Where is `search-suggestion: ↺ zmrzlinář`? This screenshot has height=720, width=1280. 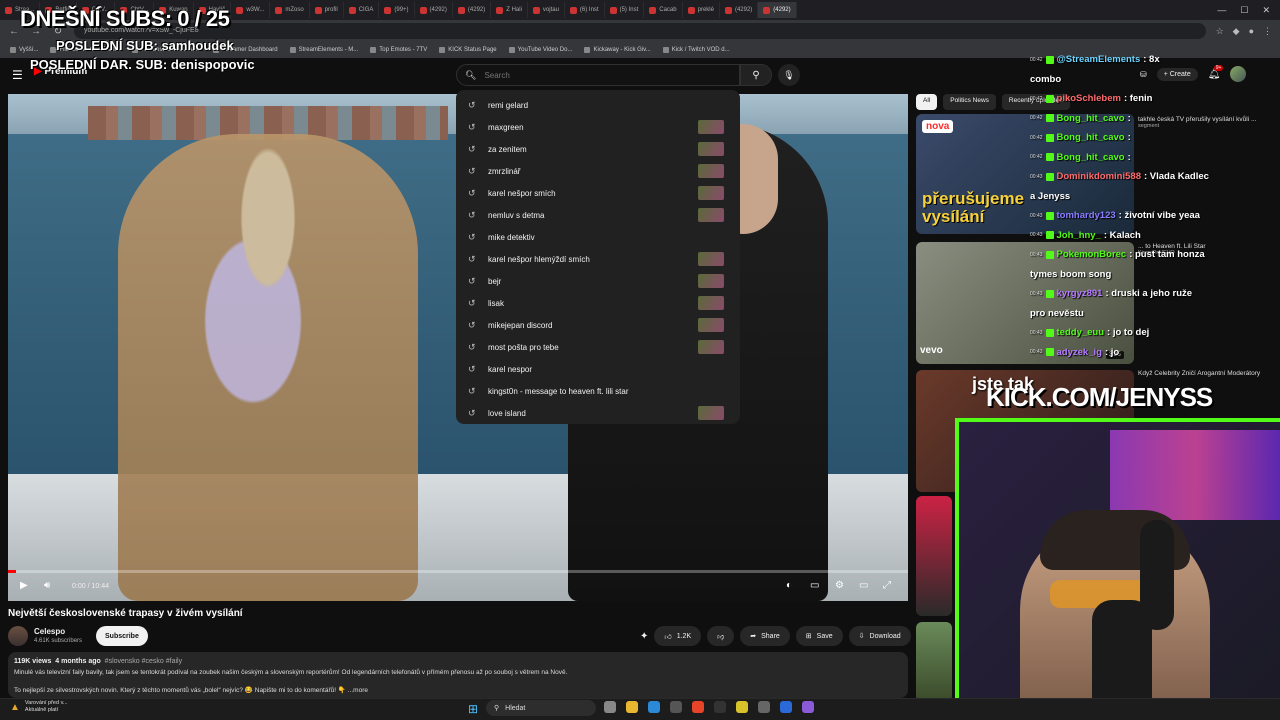
search-suggestion: ↺ zmrzlinář is located at coordinates (598, 171).